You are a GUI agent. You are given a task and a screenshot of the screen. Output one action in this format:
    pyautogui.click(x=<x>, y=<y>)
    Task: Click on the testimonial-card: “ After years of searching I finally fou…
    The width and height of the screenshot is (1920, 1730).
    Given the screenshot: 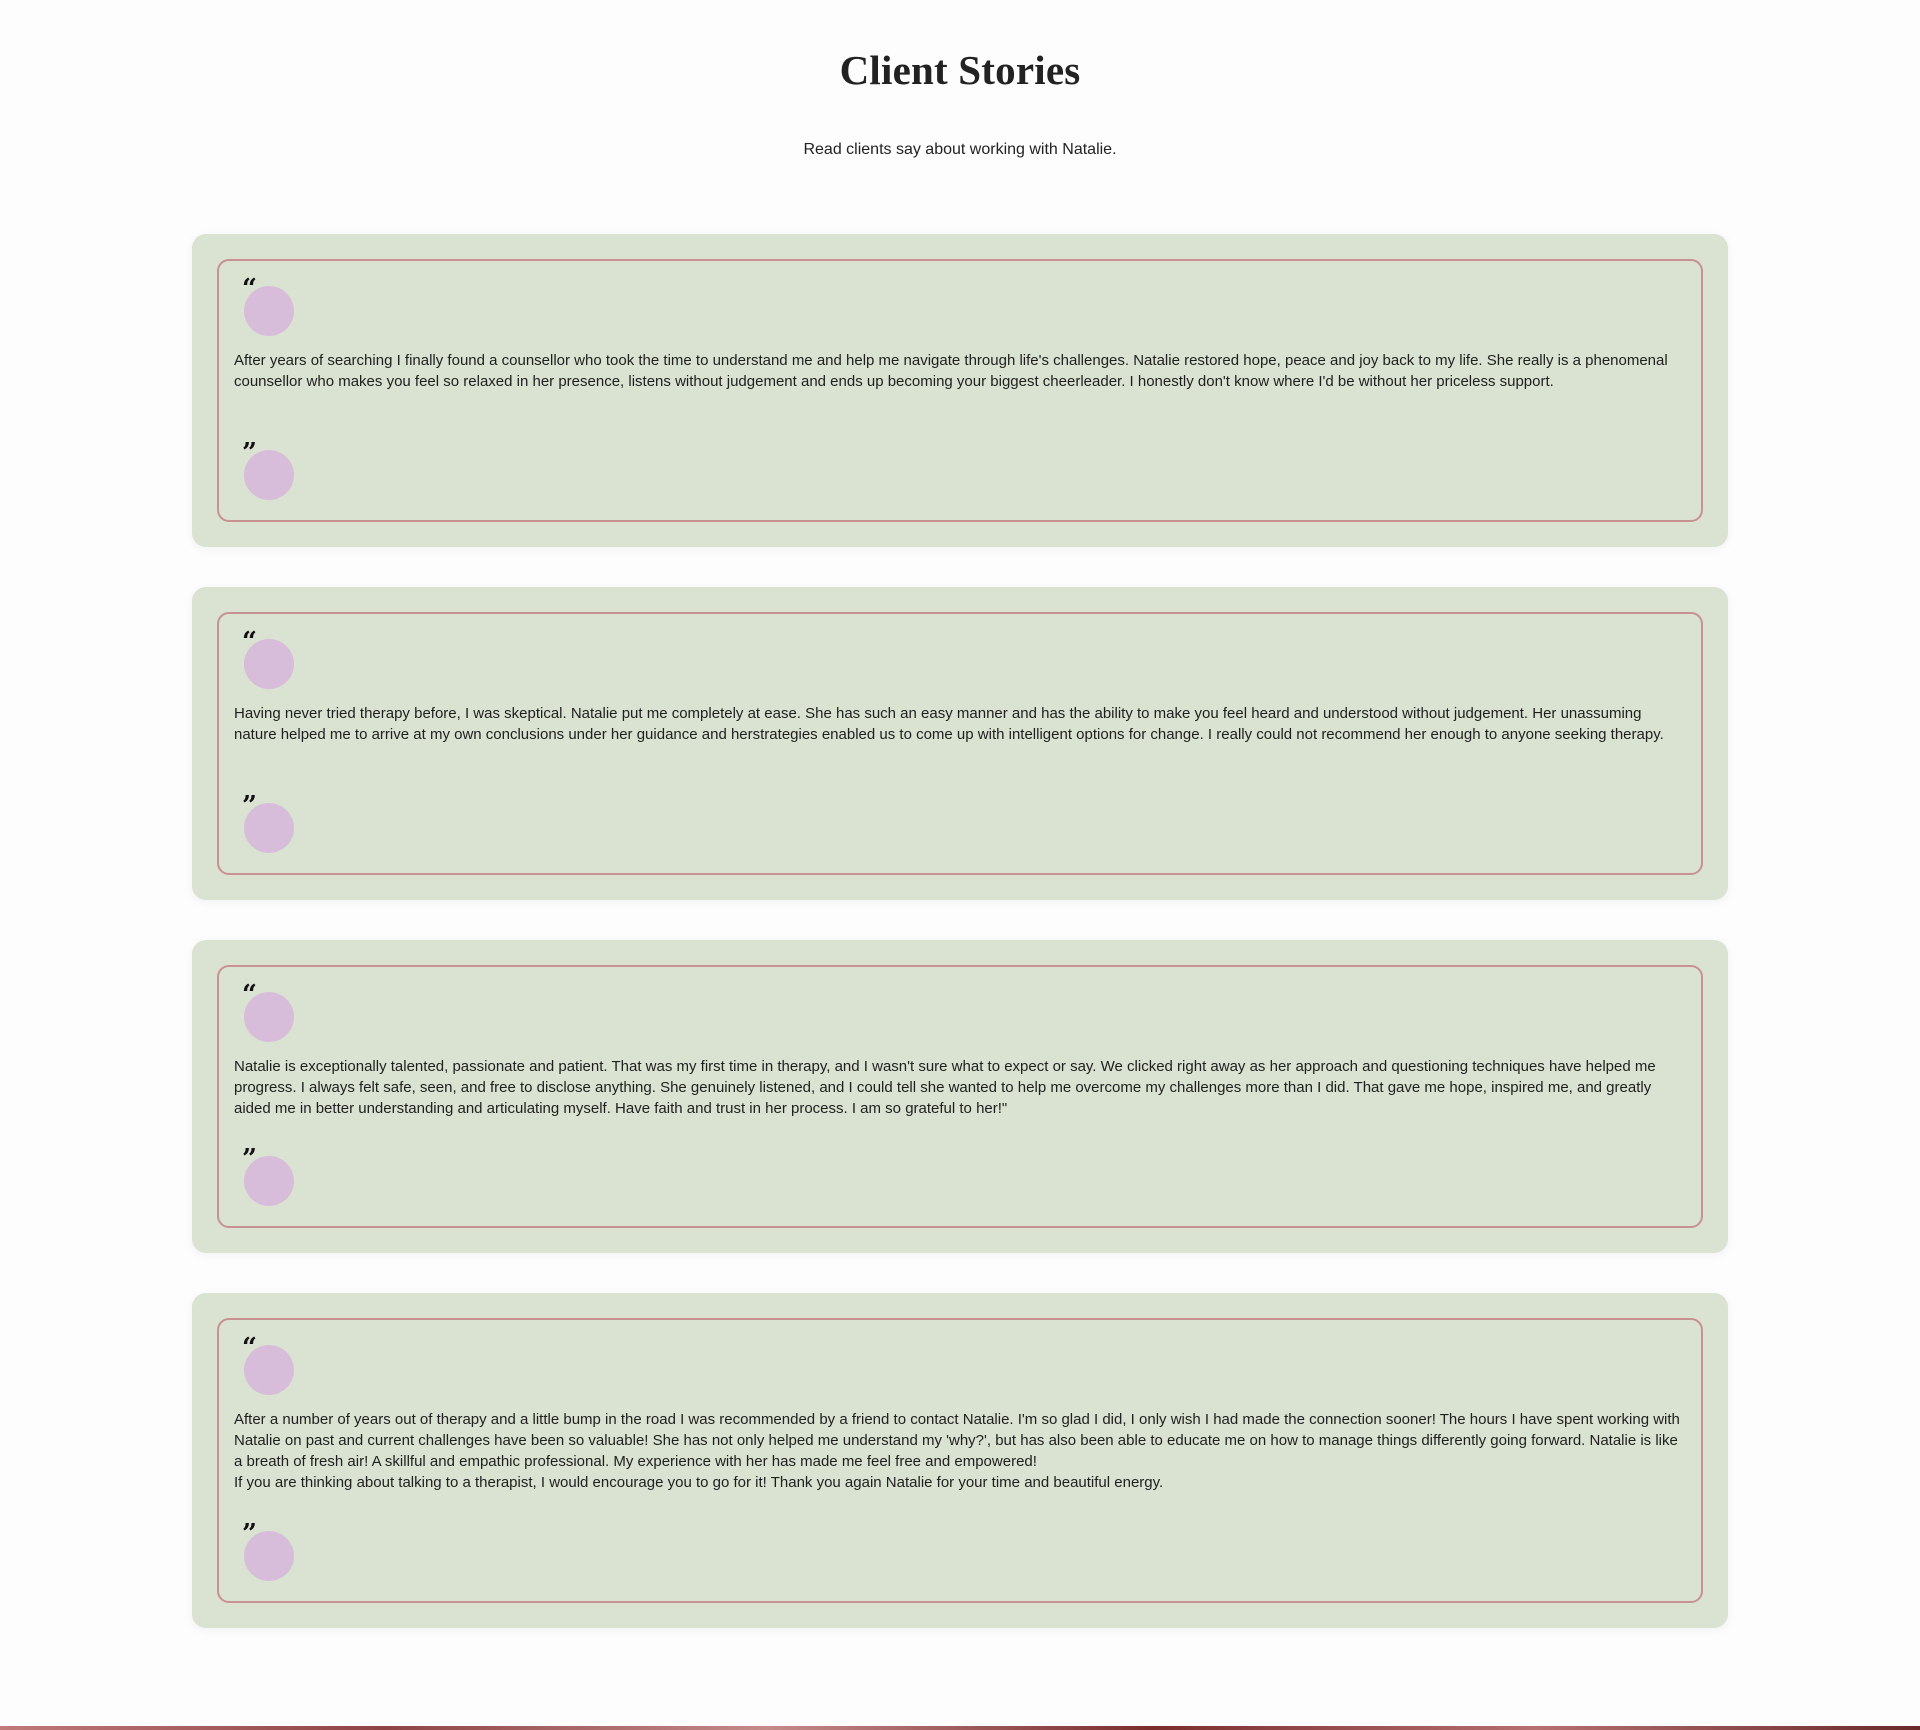 What is the action you would take?
    pyautogui.click(x=960, y=390)
    